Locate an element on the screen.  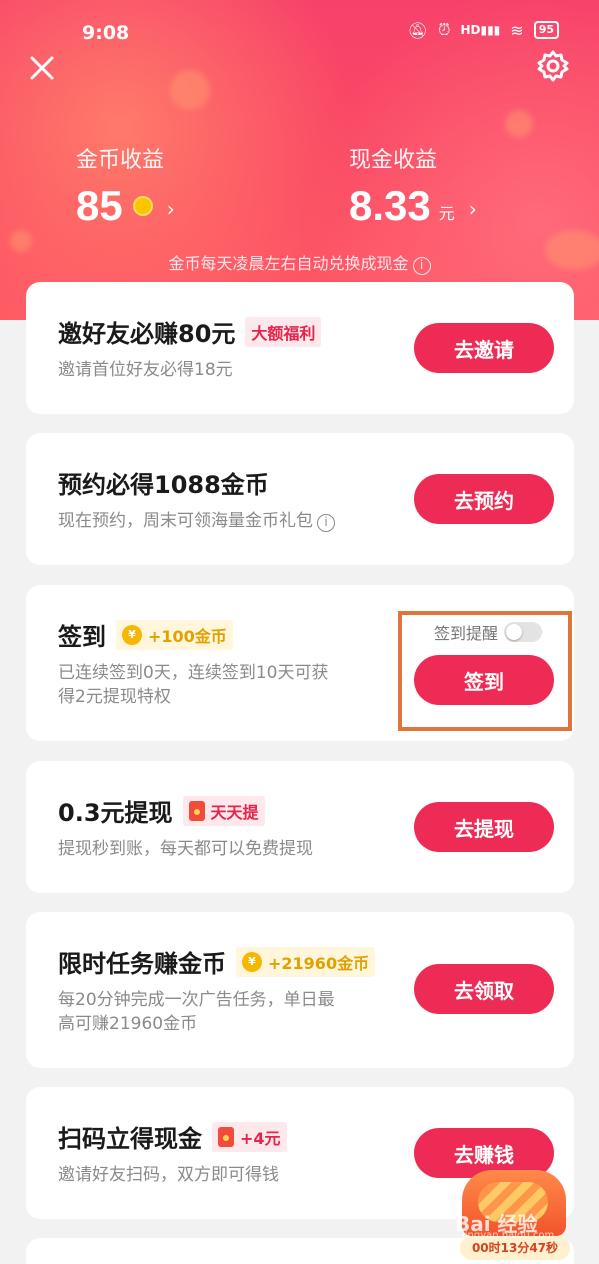
task-desc: 邀请好友扫码，双方即可得钱 is located at coordinates (168, 1175).